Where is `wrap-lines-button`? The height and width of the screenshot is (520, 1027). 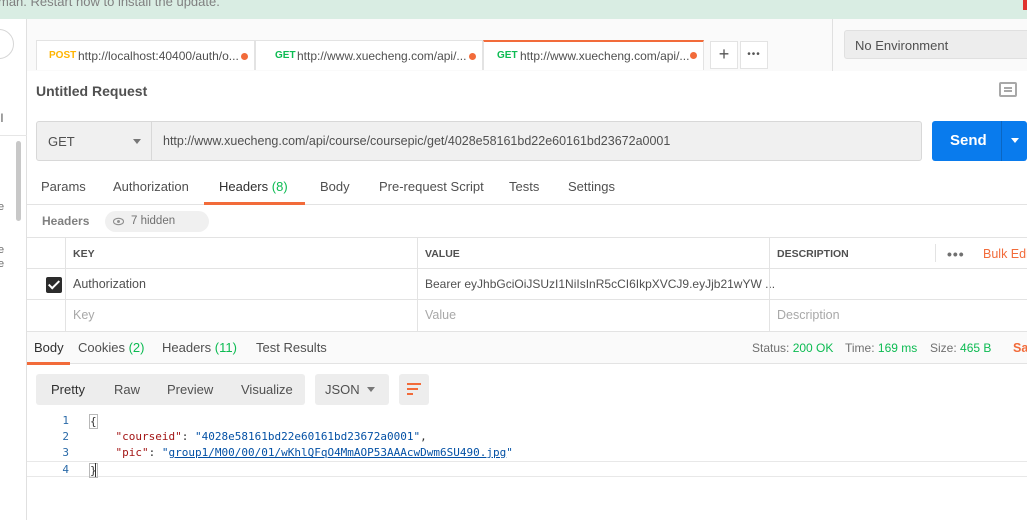
wrap-lines-button is located at coordinates (414, 389).